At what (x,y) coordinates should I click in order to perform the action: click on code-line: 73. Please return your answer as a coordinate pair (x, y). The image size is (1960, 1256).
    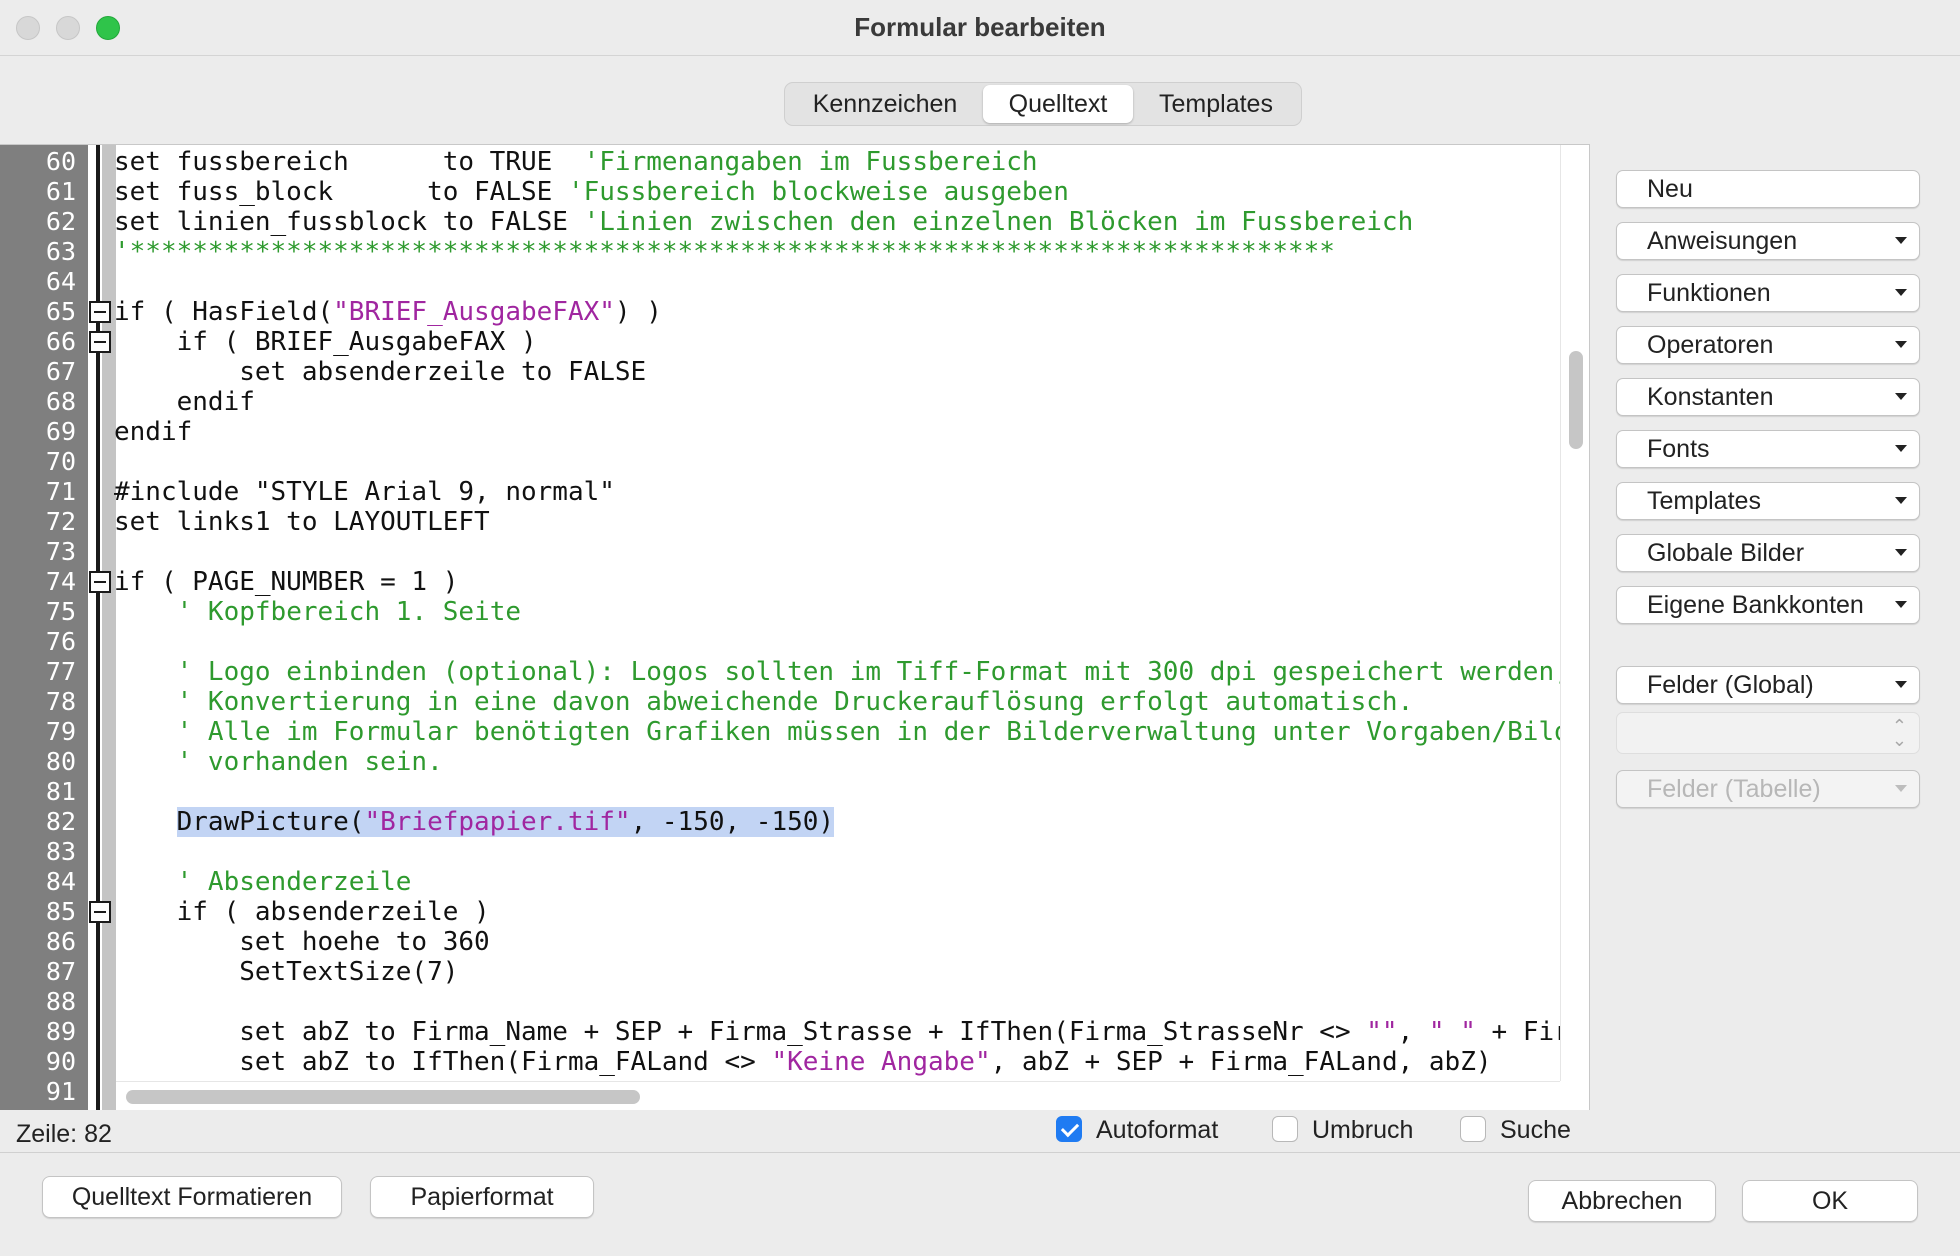
    Looking at the image, I should click on (780, 552).